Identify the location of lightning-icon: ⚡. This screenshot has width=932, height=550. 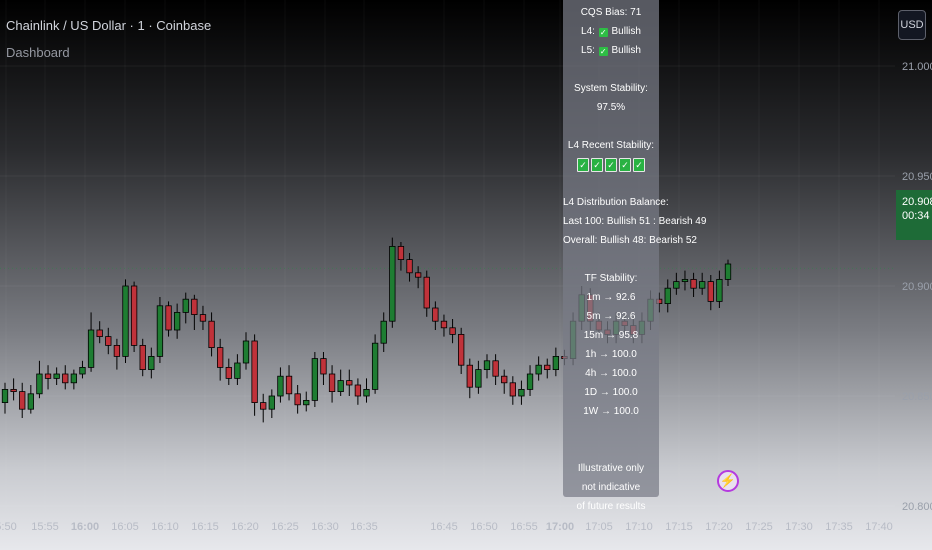
(728, 481).